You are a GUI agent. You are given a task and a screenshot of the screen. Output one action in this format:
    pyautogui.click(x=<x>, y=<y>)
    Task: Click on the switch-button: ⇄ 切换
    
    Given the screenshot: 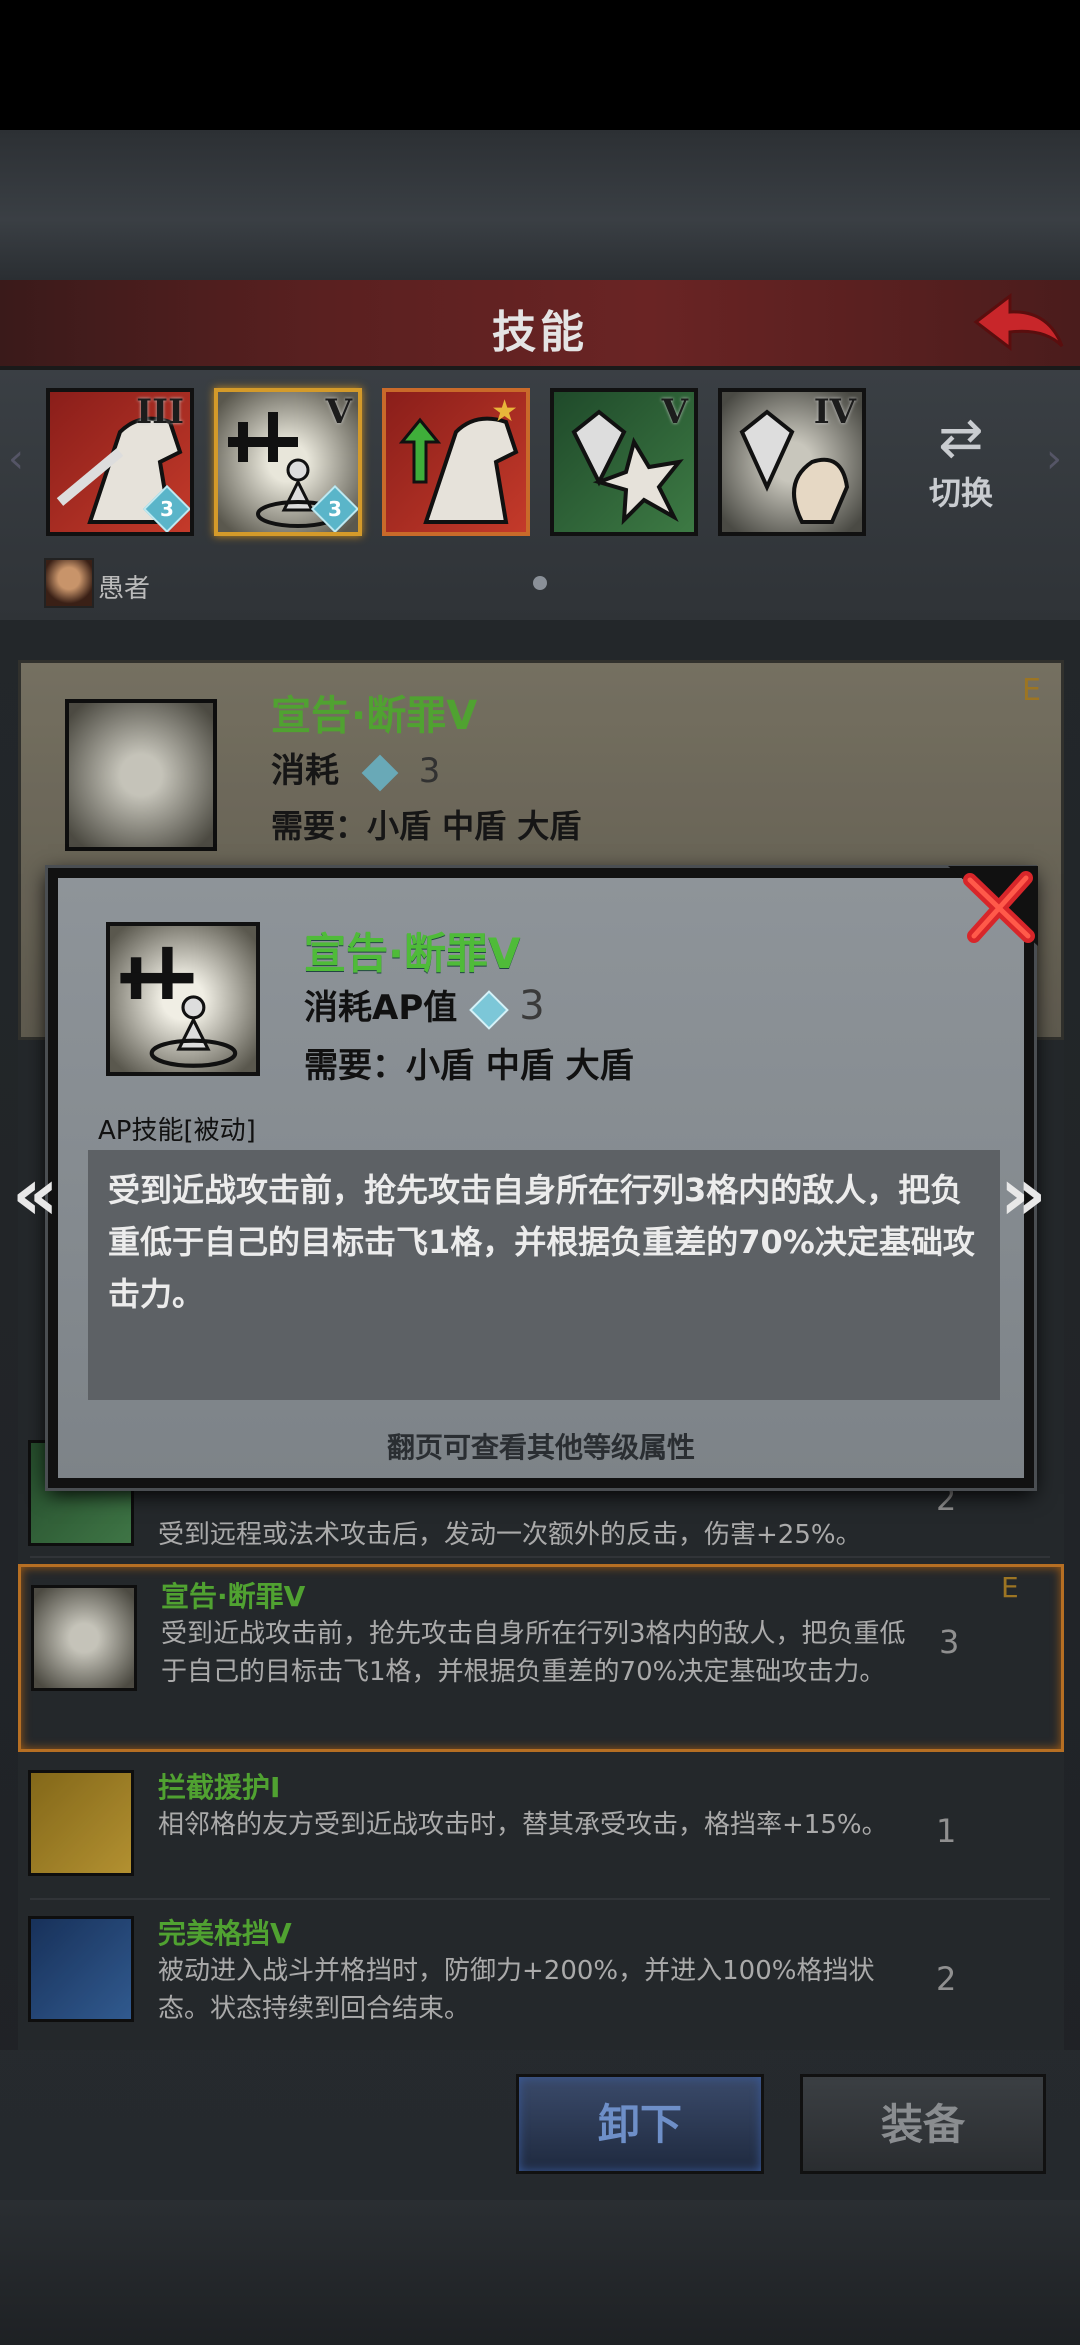 What is the action you would take?
    pyautogui.click(x=961, y=468)
    